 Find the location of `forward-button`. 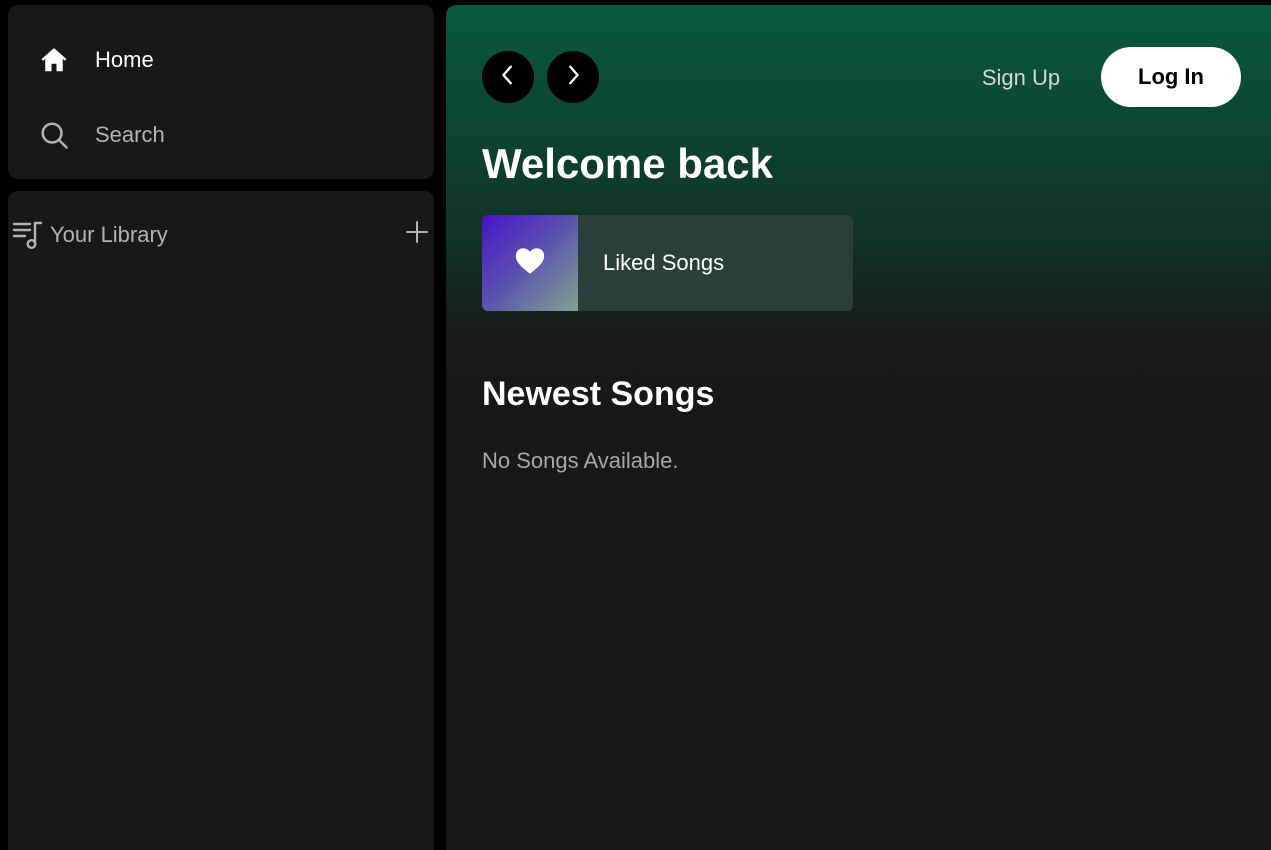

forward-button is located at coordinates (573, 77).